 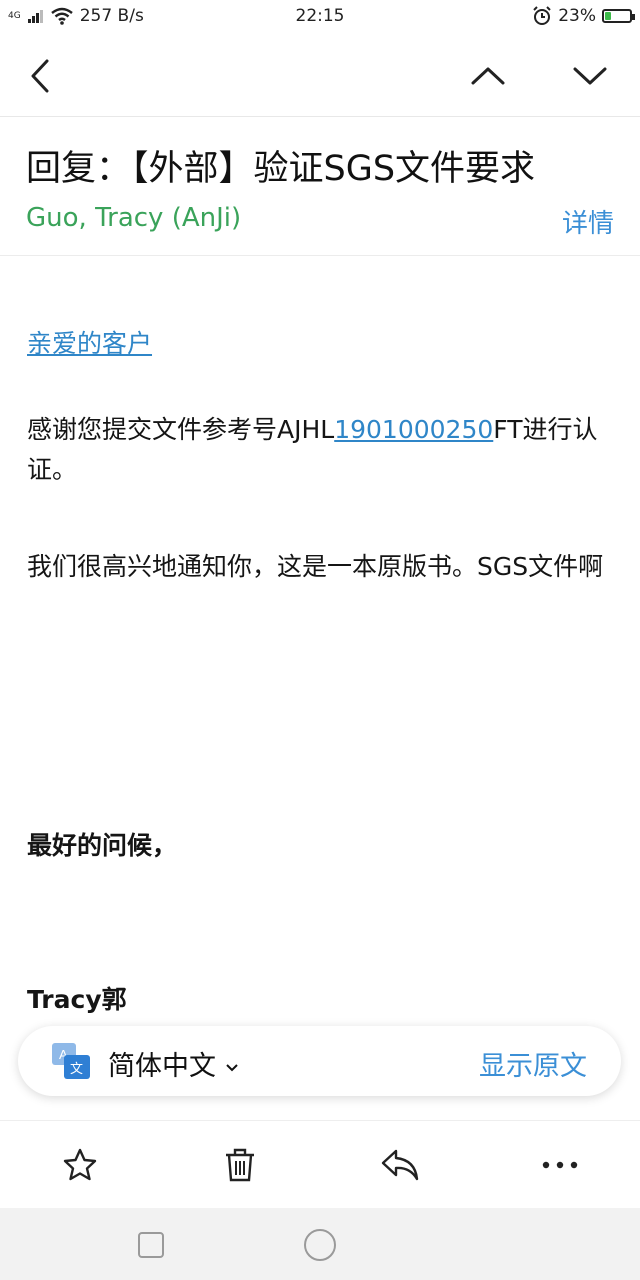 I want to click on details-link: 详情, so click(x=588, y=221).